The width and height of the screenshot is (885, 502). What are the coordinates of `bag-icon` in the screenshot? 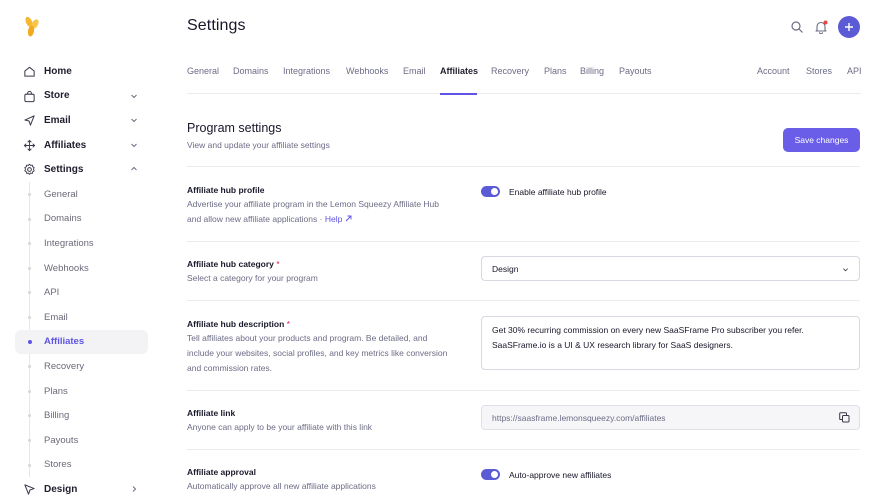 It's located at (29, 96).